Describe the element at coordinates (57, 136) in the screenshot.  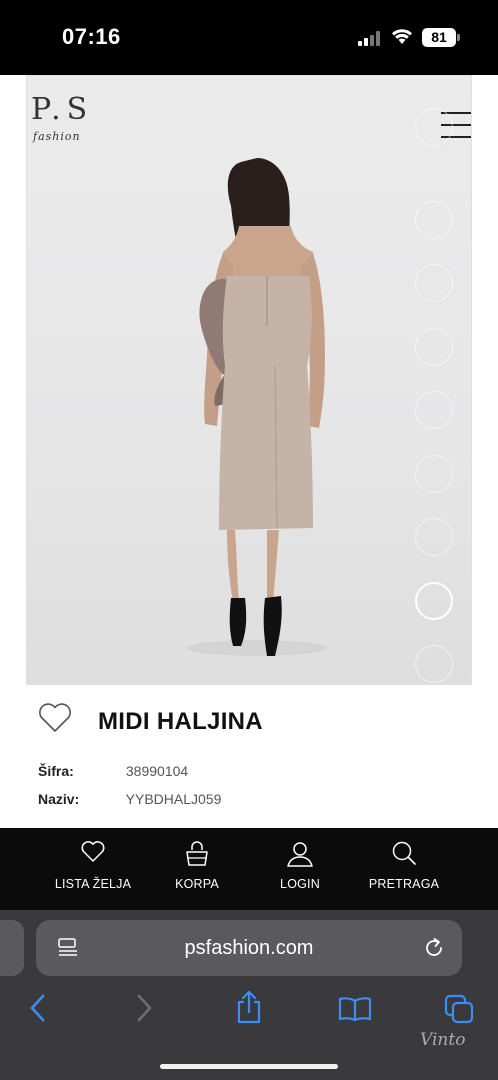
I see `logo-subtitle: fashion` at that location.